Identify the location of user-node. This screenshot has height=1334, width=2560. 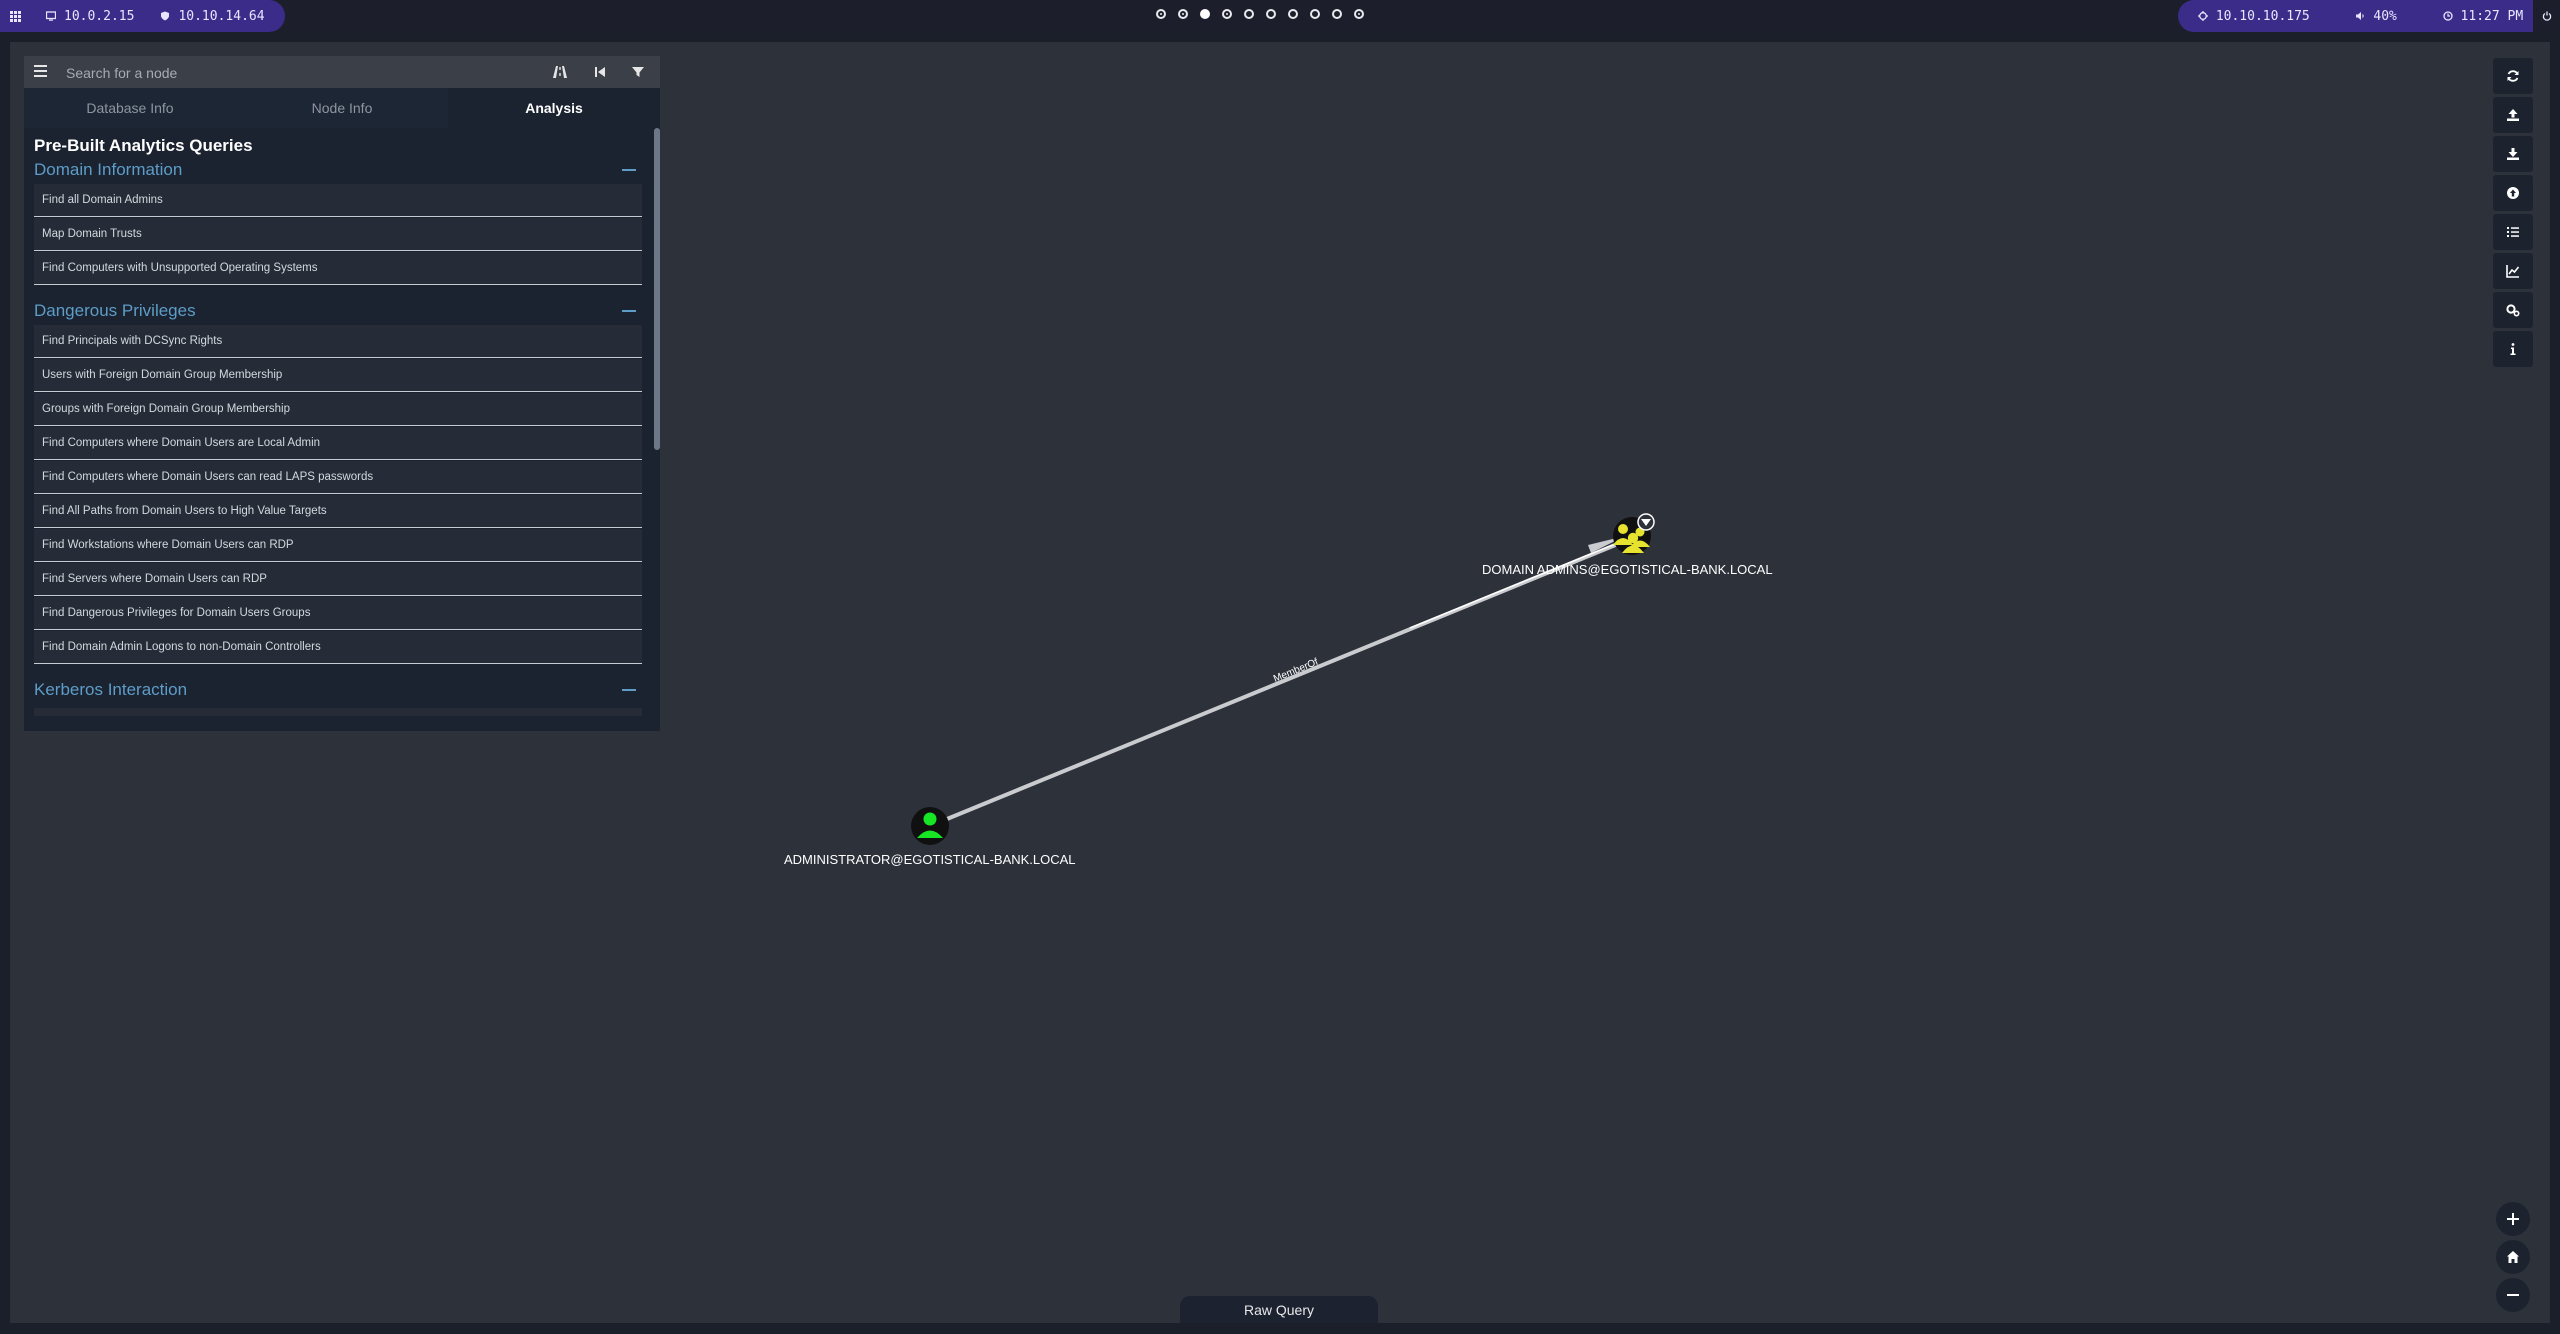
(930, 826).